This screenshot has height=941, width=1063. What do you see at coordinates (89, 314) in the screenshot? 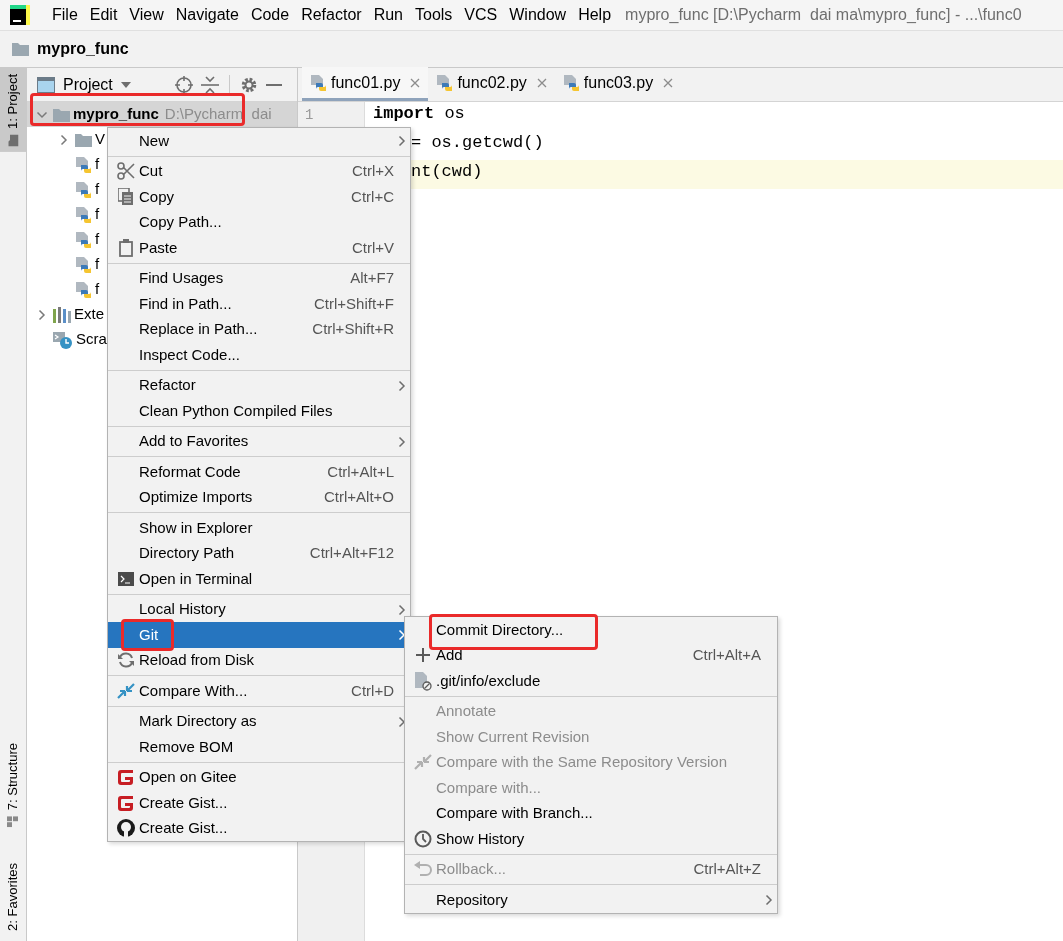
I see `tree-label: Exte` at bounding box center [89, 314].